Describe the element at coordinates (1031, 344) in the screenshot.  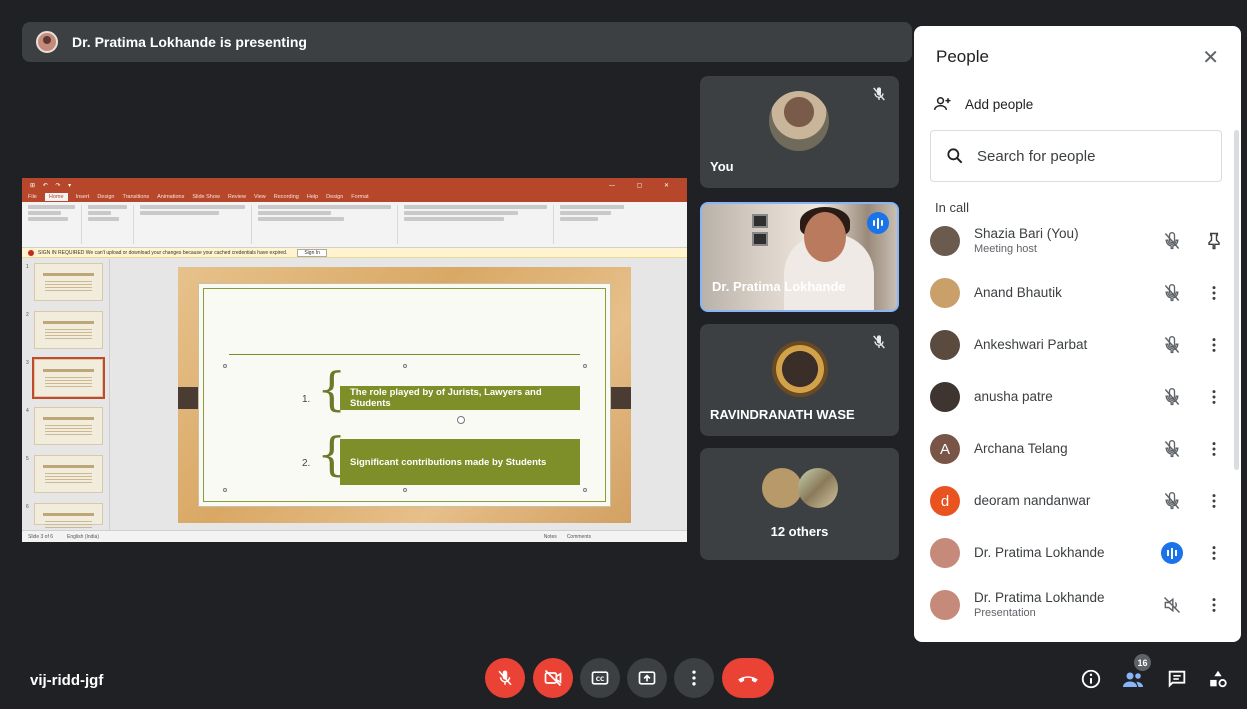
I see `participant-name: Ankeshwari Parbat` at that location.